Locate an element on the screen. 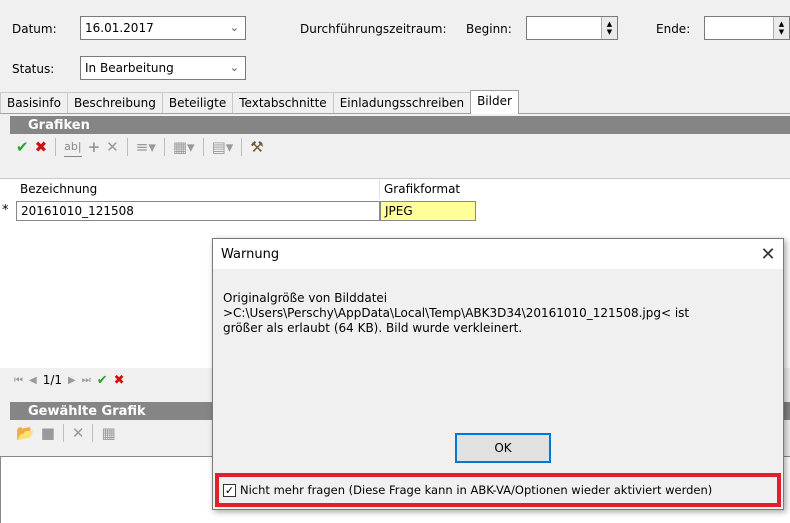 The width and height of the screenshot is (790, 523). row-marker: * is located at coordinates (5, 210).